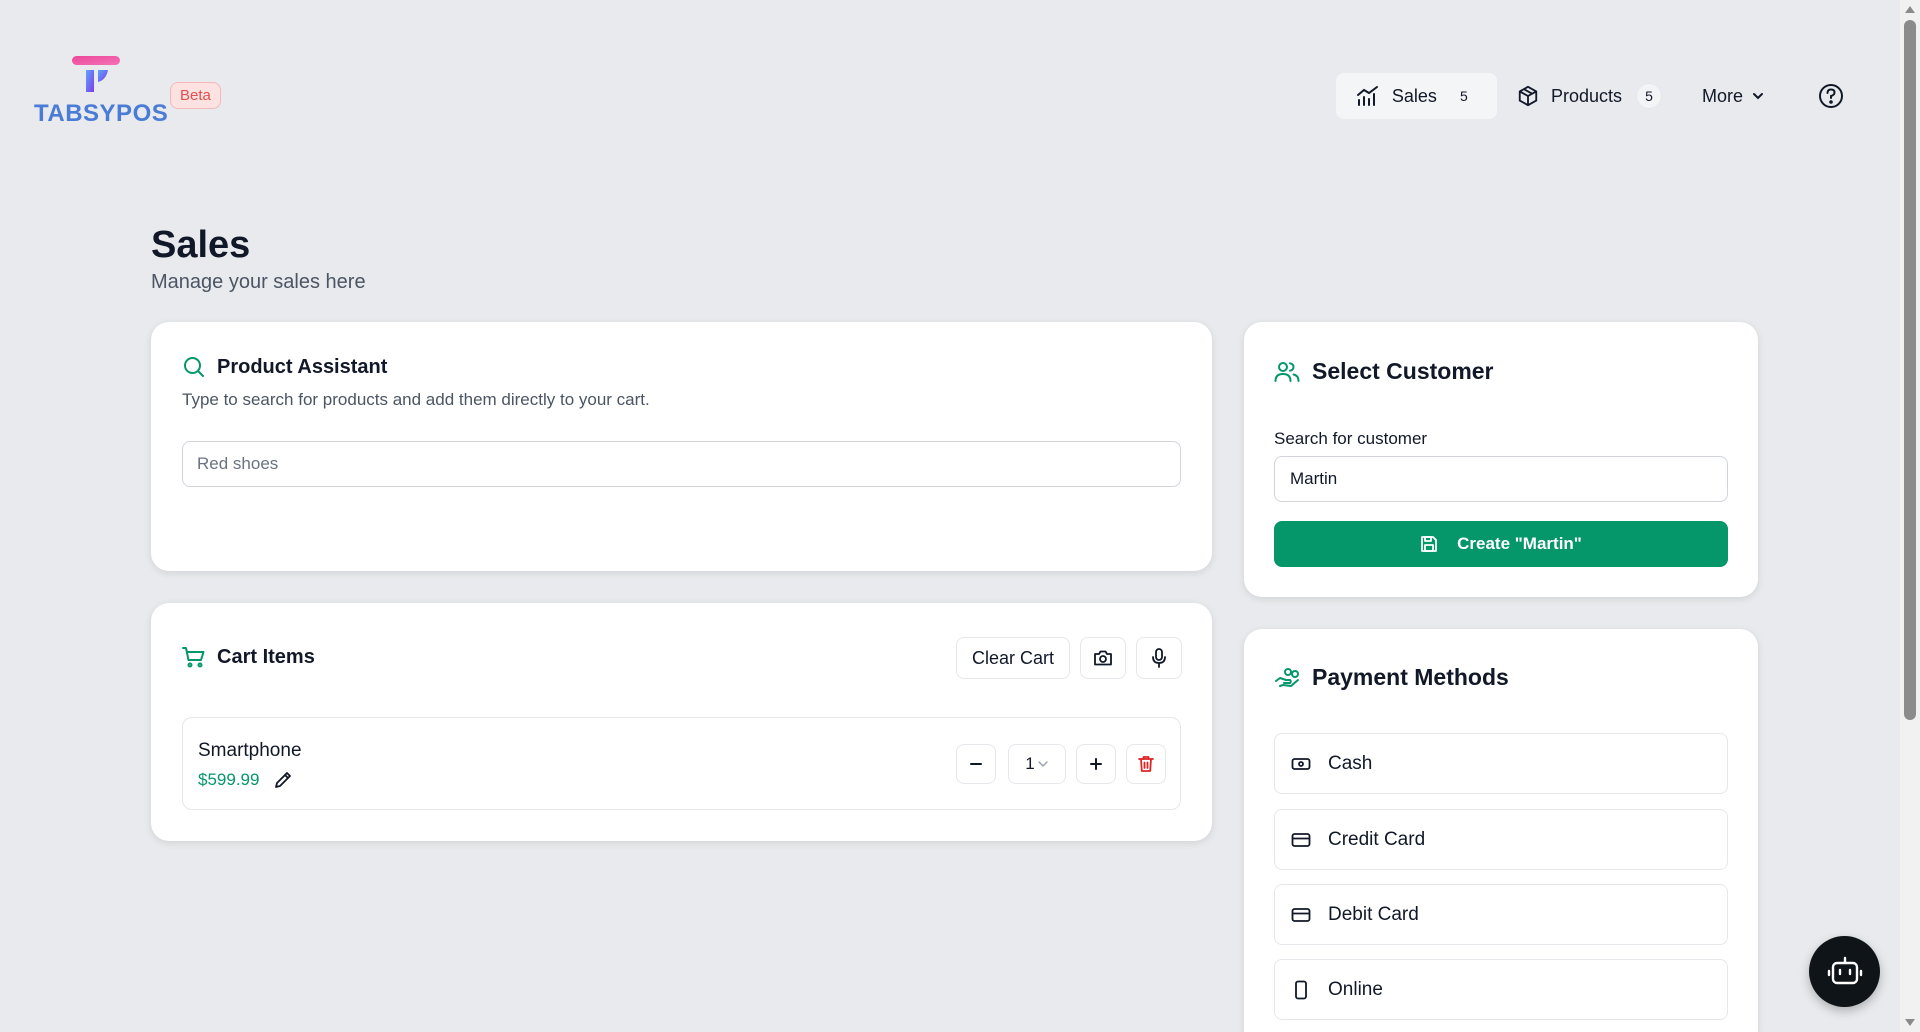 The width and height of the screenshot is (1920, 1032). What do you see at coordinates (1464, 96) in the screenshot?
I see `nav-sales-count: 5` at bounding box center [1464, 96].